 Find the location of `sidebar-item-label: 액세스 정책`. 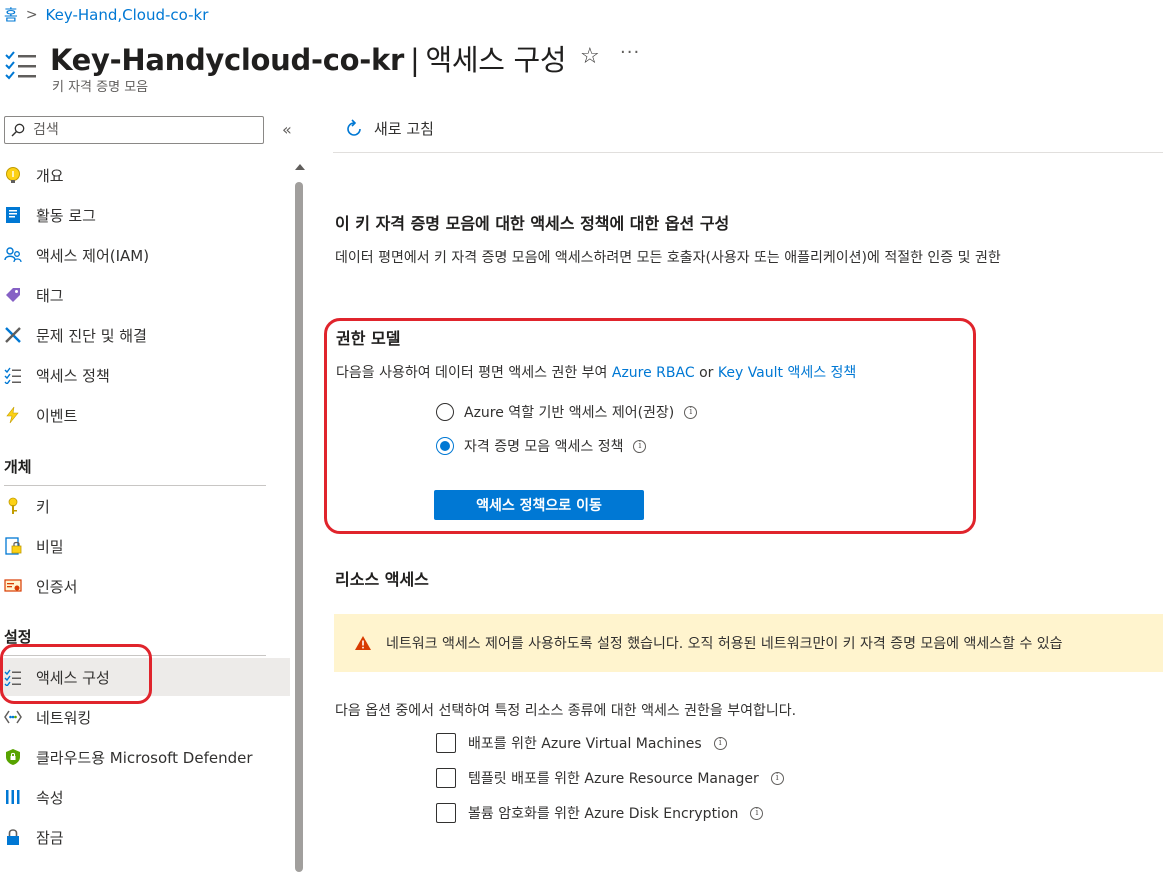

sidebar-item-label: 액세스 정책 is located at coordinates (73, 375).